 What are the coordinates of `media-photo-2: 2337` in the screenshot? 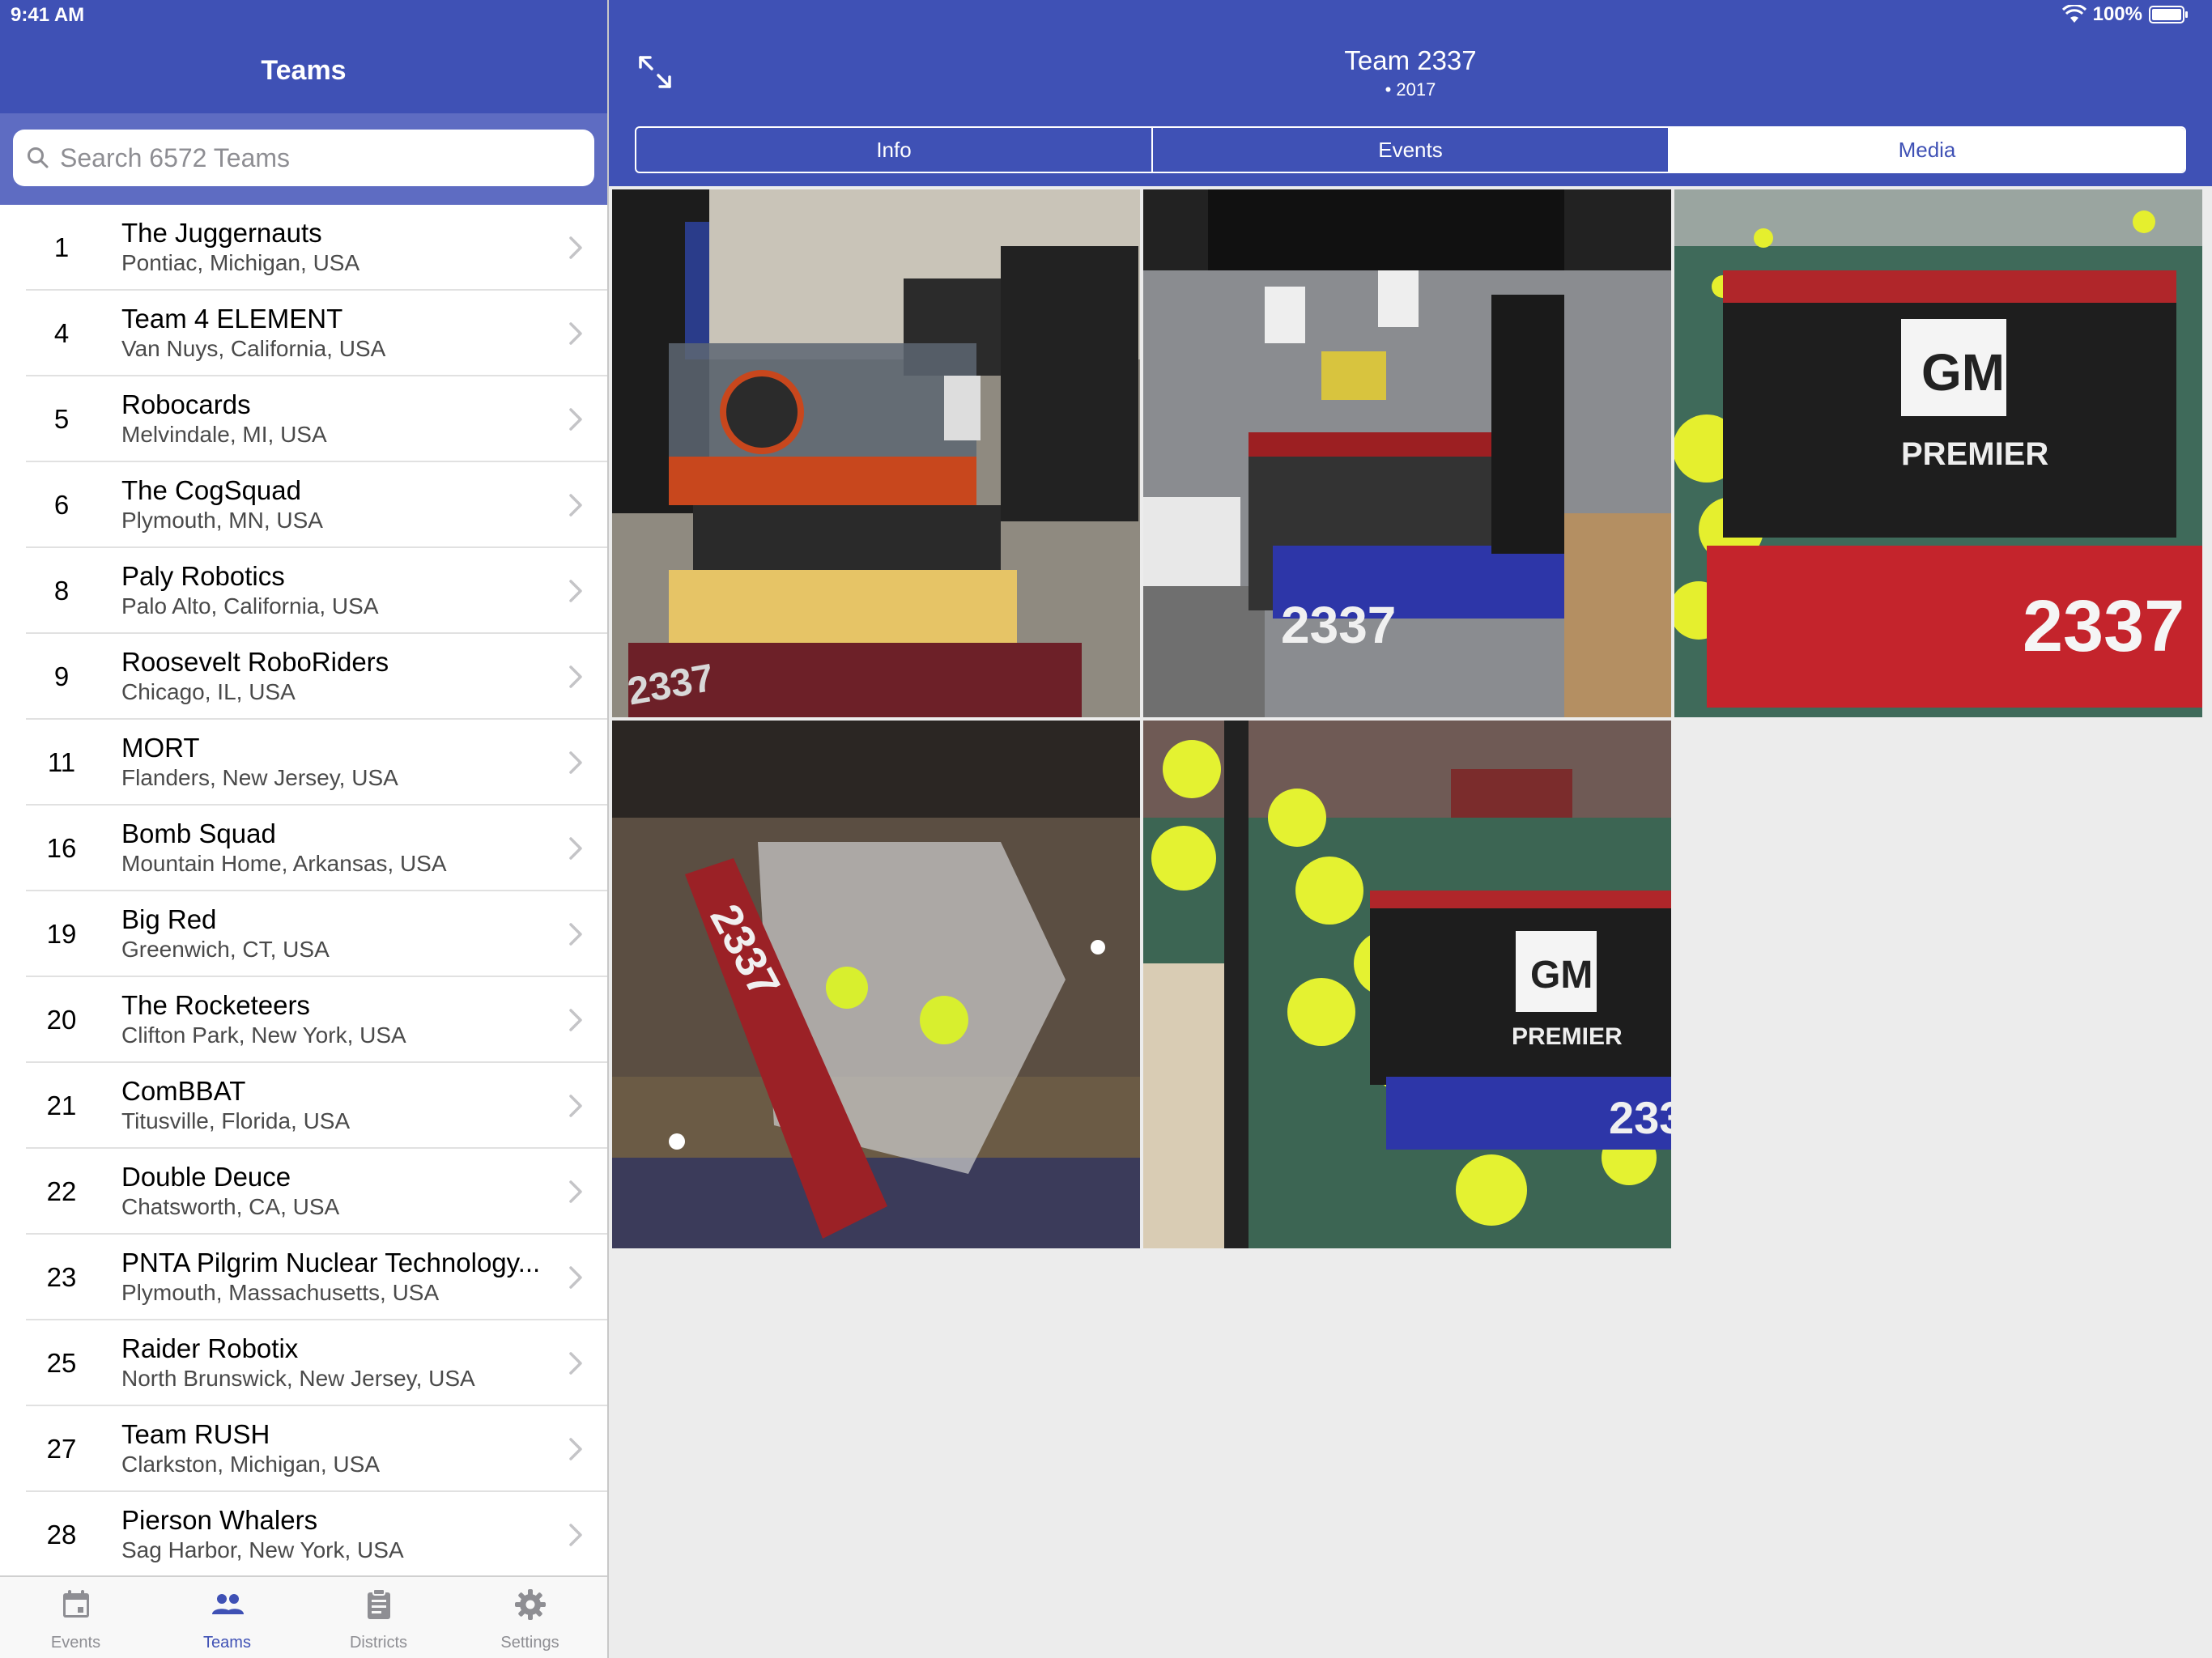 It's located at (1407, 453).